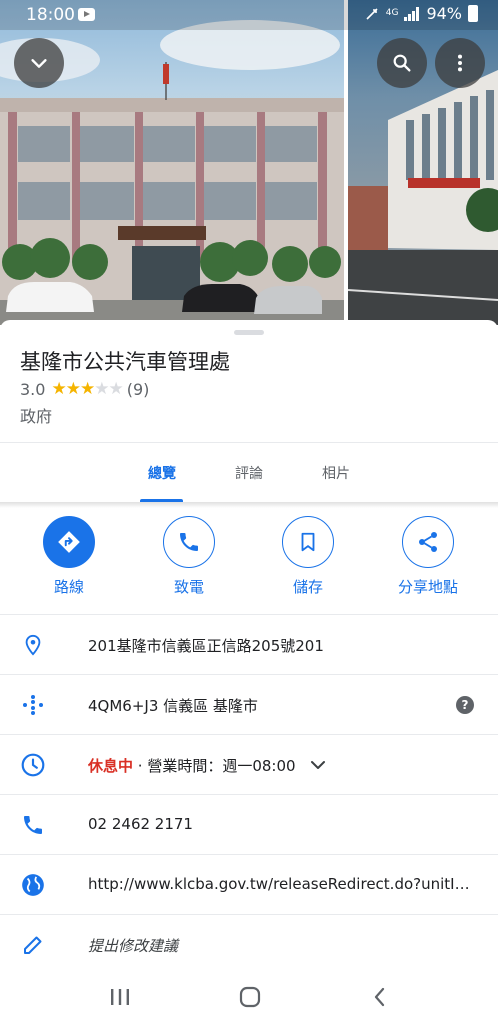  What do you see at coordinates (249, 944) in the screenshot?
I see `suggest-edit-row: 提出修改建議` at bounding box center [249, 944].